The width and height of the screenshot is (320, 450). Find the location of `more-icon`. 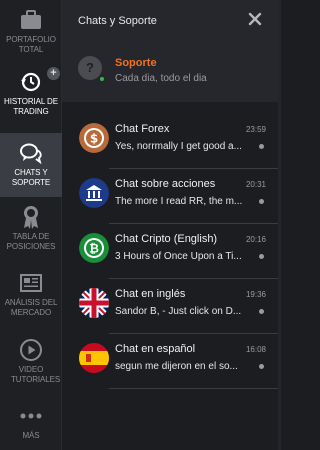

more-icon is located at coordinates (31, 416).